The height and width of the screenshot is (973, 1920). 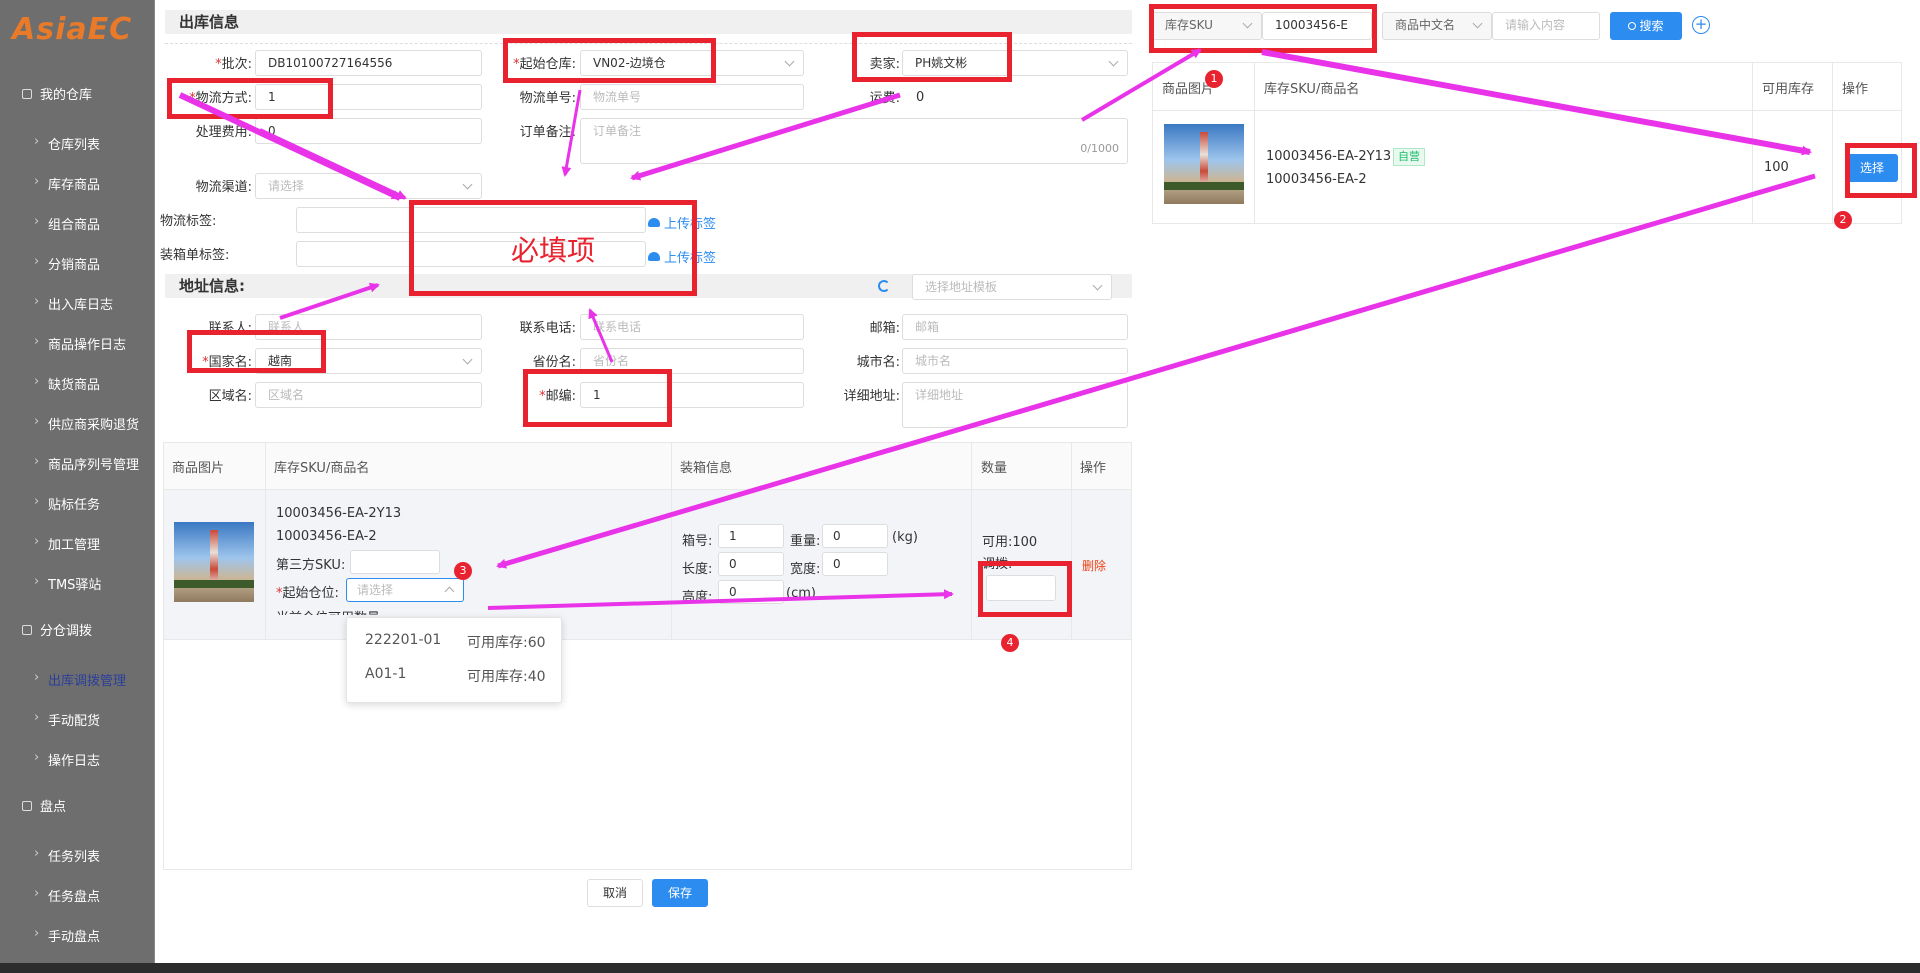 I want to click on sidebar-item-distribution-goods: 分销商品, so click(x=67, y=263).